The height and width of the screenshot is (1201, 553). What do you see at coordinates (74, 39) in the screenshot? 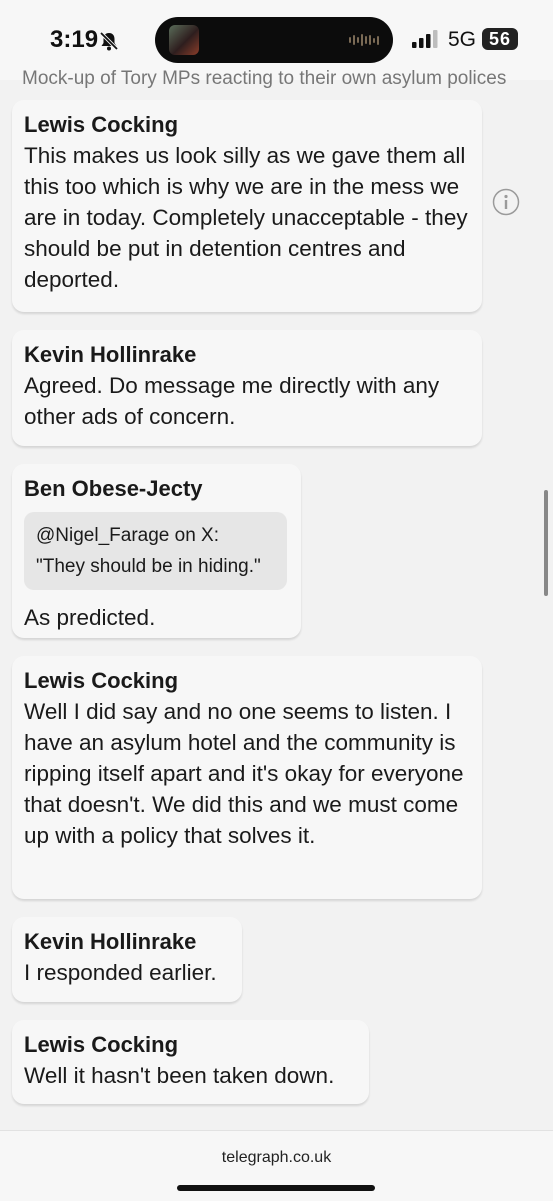
I see `status-time: 3:19` at bounding box center [74, 39].